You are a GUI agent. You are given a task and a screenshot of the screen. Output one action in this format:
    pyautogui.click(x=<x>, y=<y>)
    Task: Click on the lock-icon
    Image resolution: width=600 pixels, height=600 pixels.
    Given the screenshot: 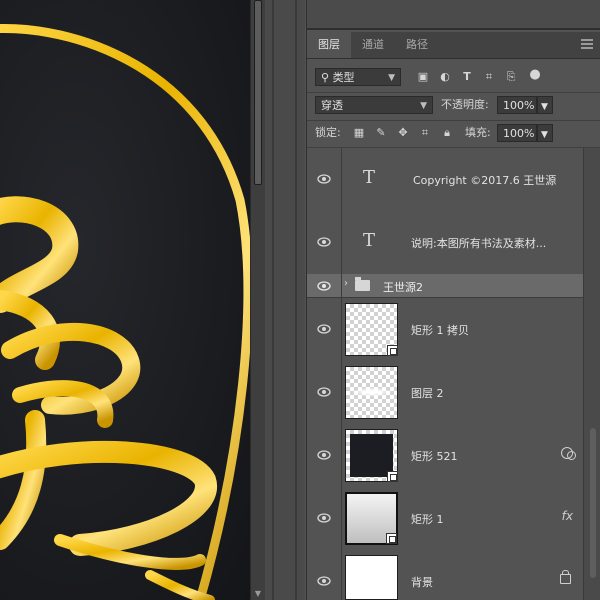 What is the action you would take?
    pyautogui.click(x=565, y=577)
    